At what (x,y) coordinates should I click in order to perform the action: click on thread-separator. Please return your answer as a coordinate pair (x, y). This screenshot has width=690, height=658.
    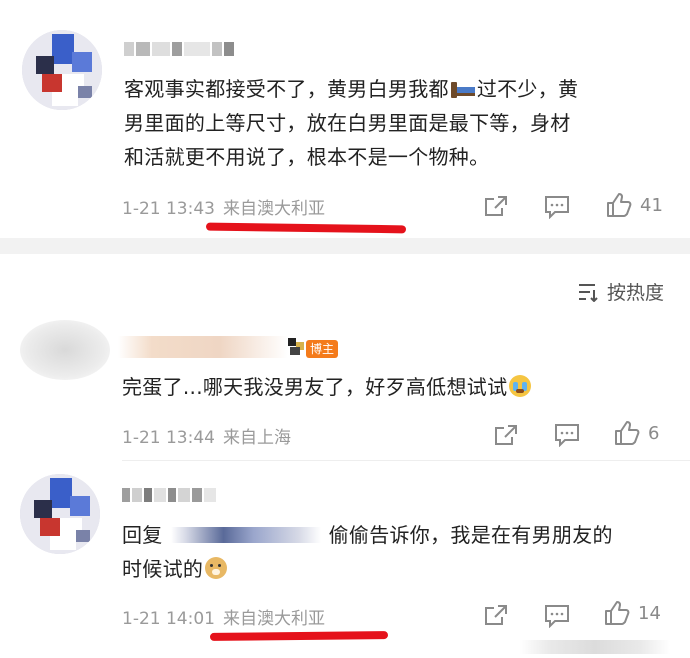
    Looking at the image, I should click on (406, 460).